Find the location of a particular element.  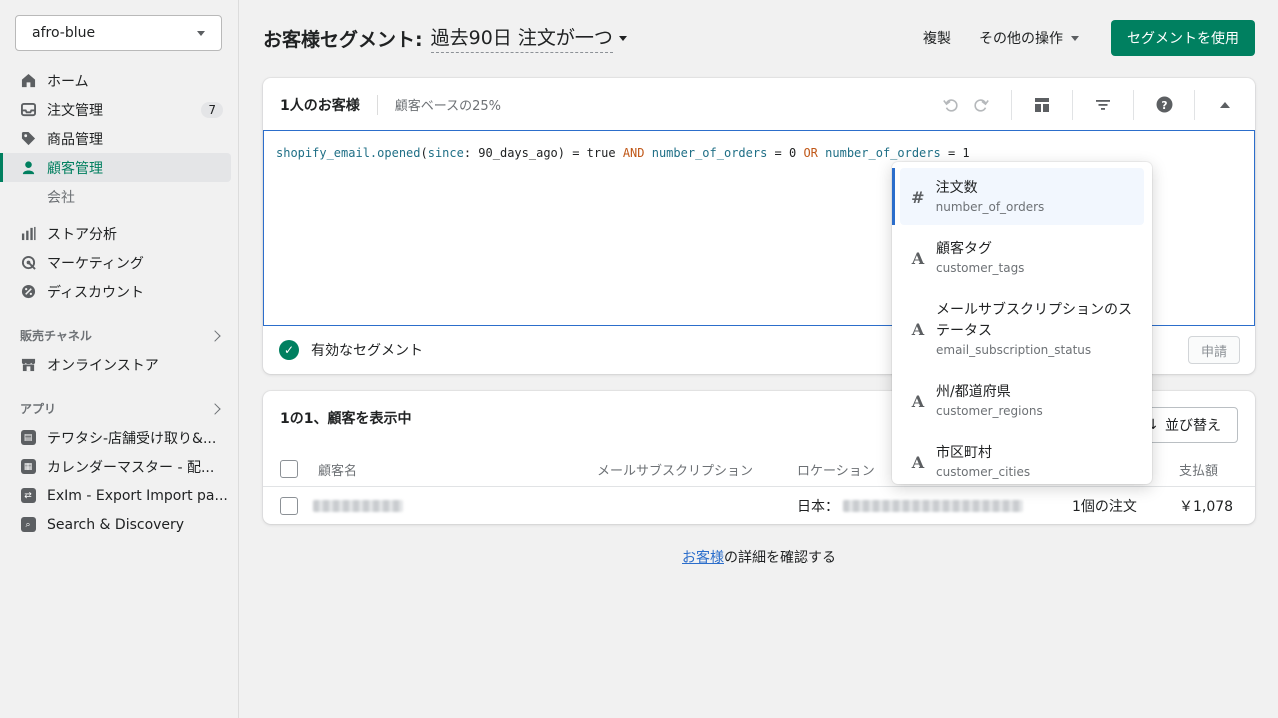

item-label: 注文数 is located at coordinates (956, 188).